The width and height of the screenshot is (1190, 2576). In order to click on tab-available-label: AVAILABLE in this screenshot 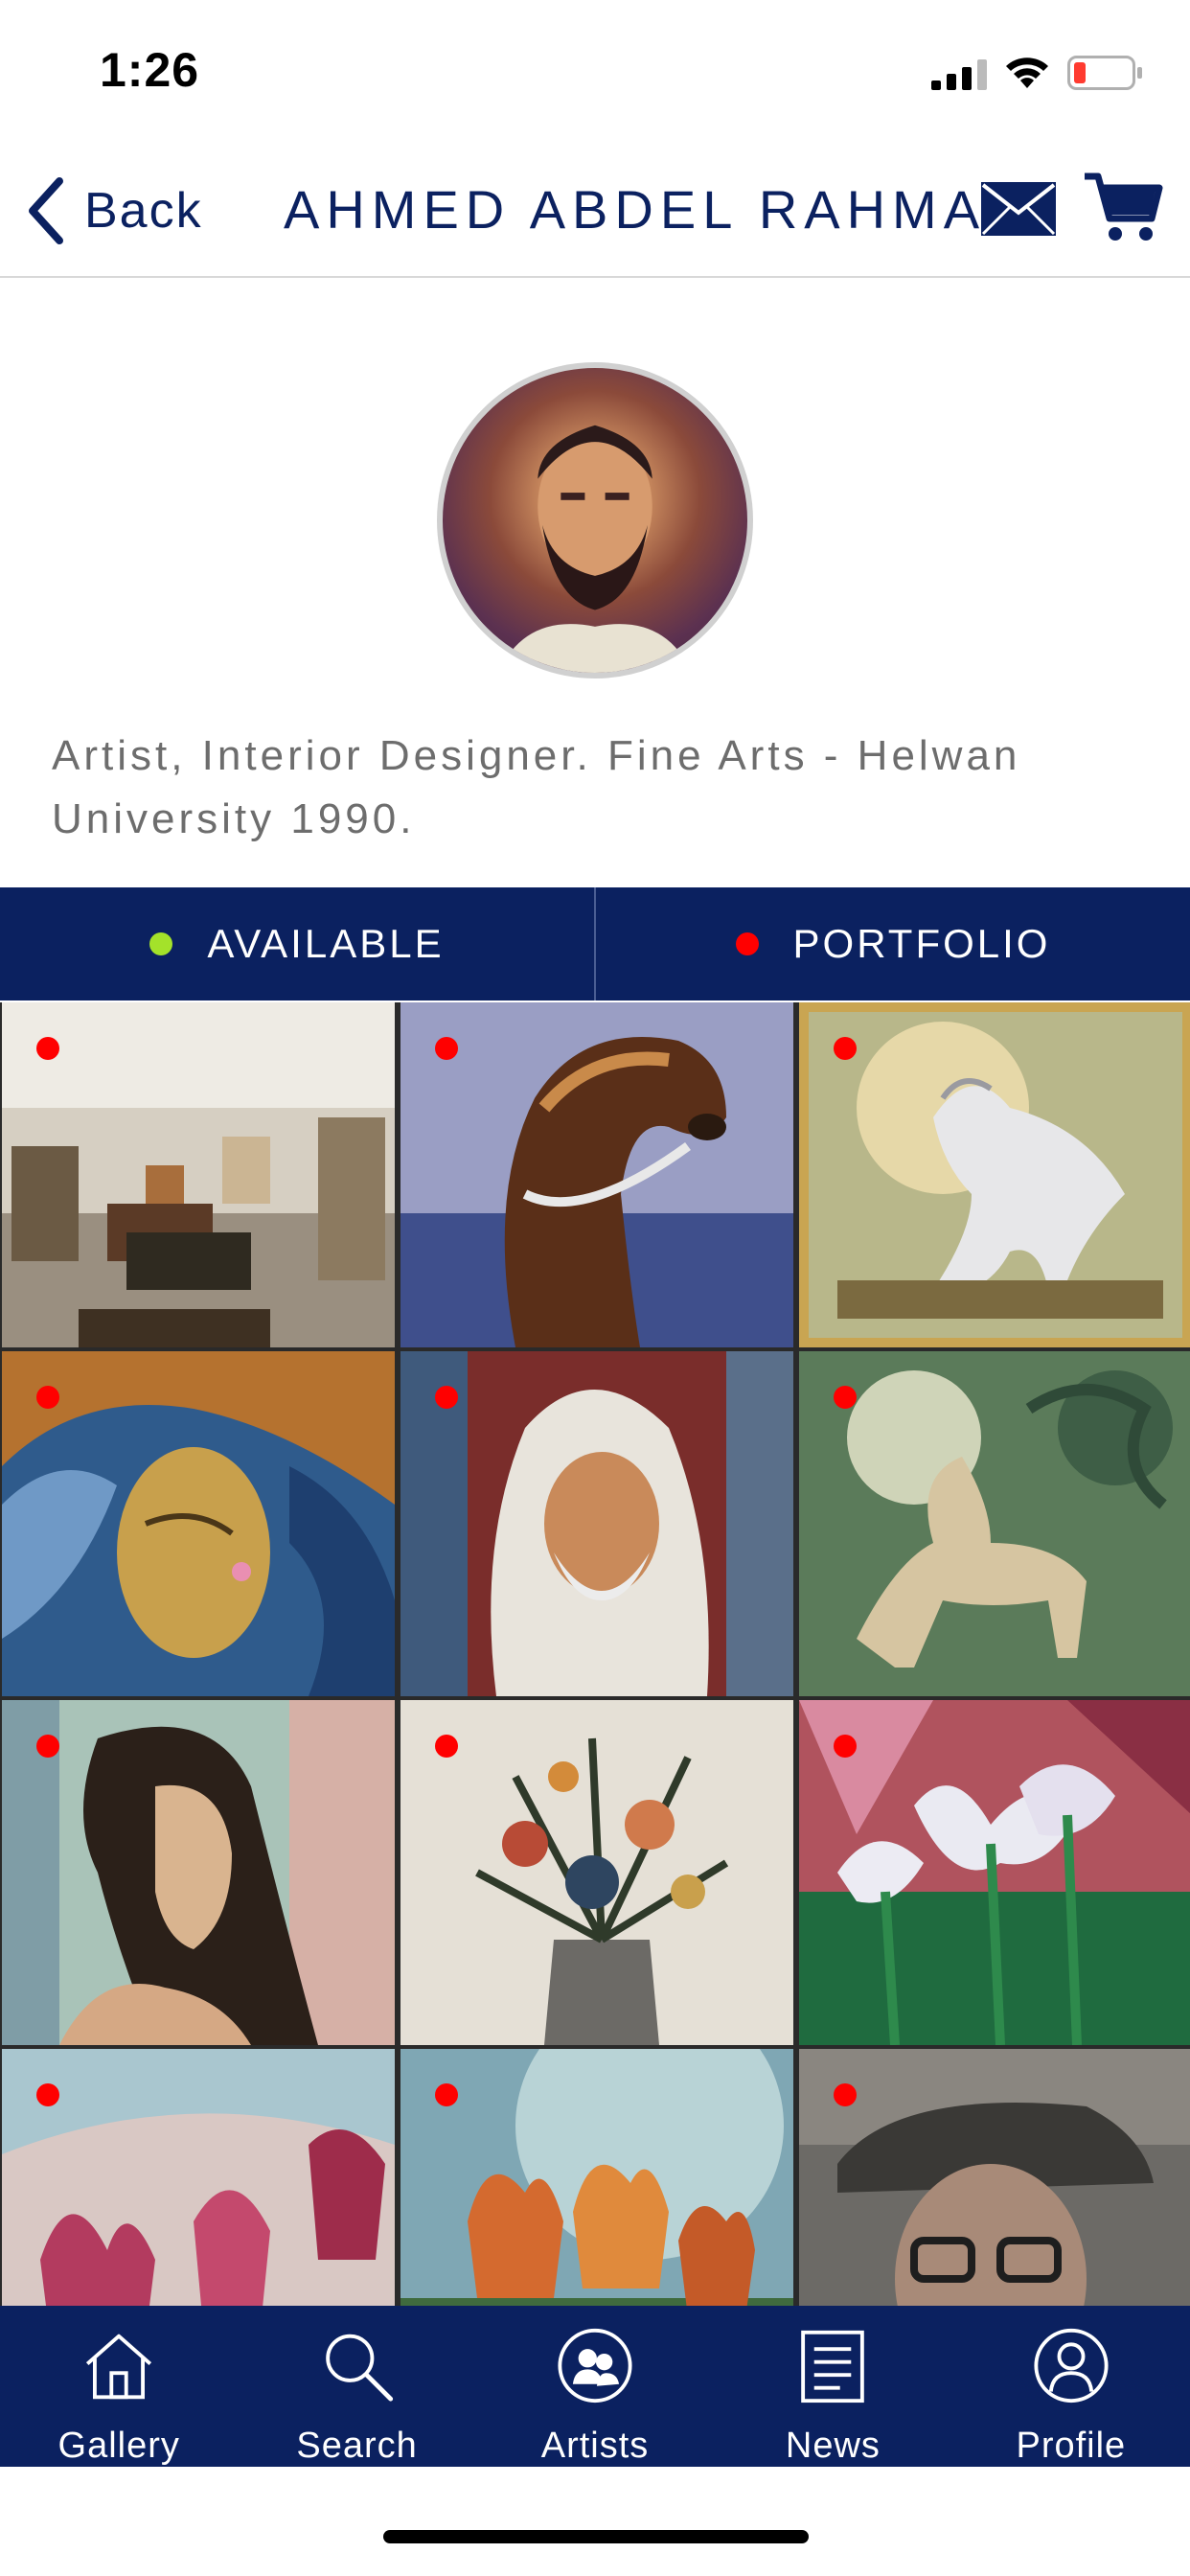, I will do `click(326, 943)`.